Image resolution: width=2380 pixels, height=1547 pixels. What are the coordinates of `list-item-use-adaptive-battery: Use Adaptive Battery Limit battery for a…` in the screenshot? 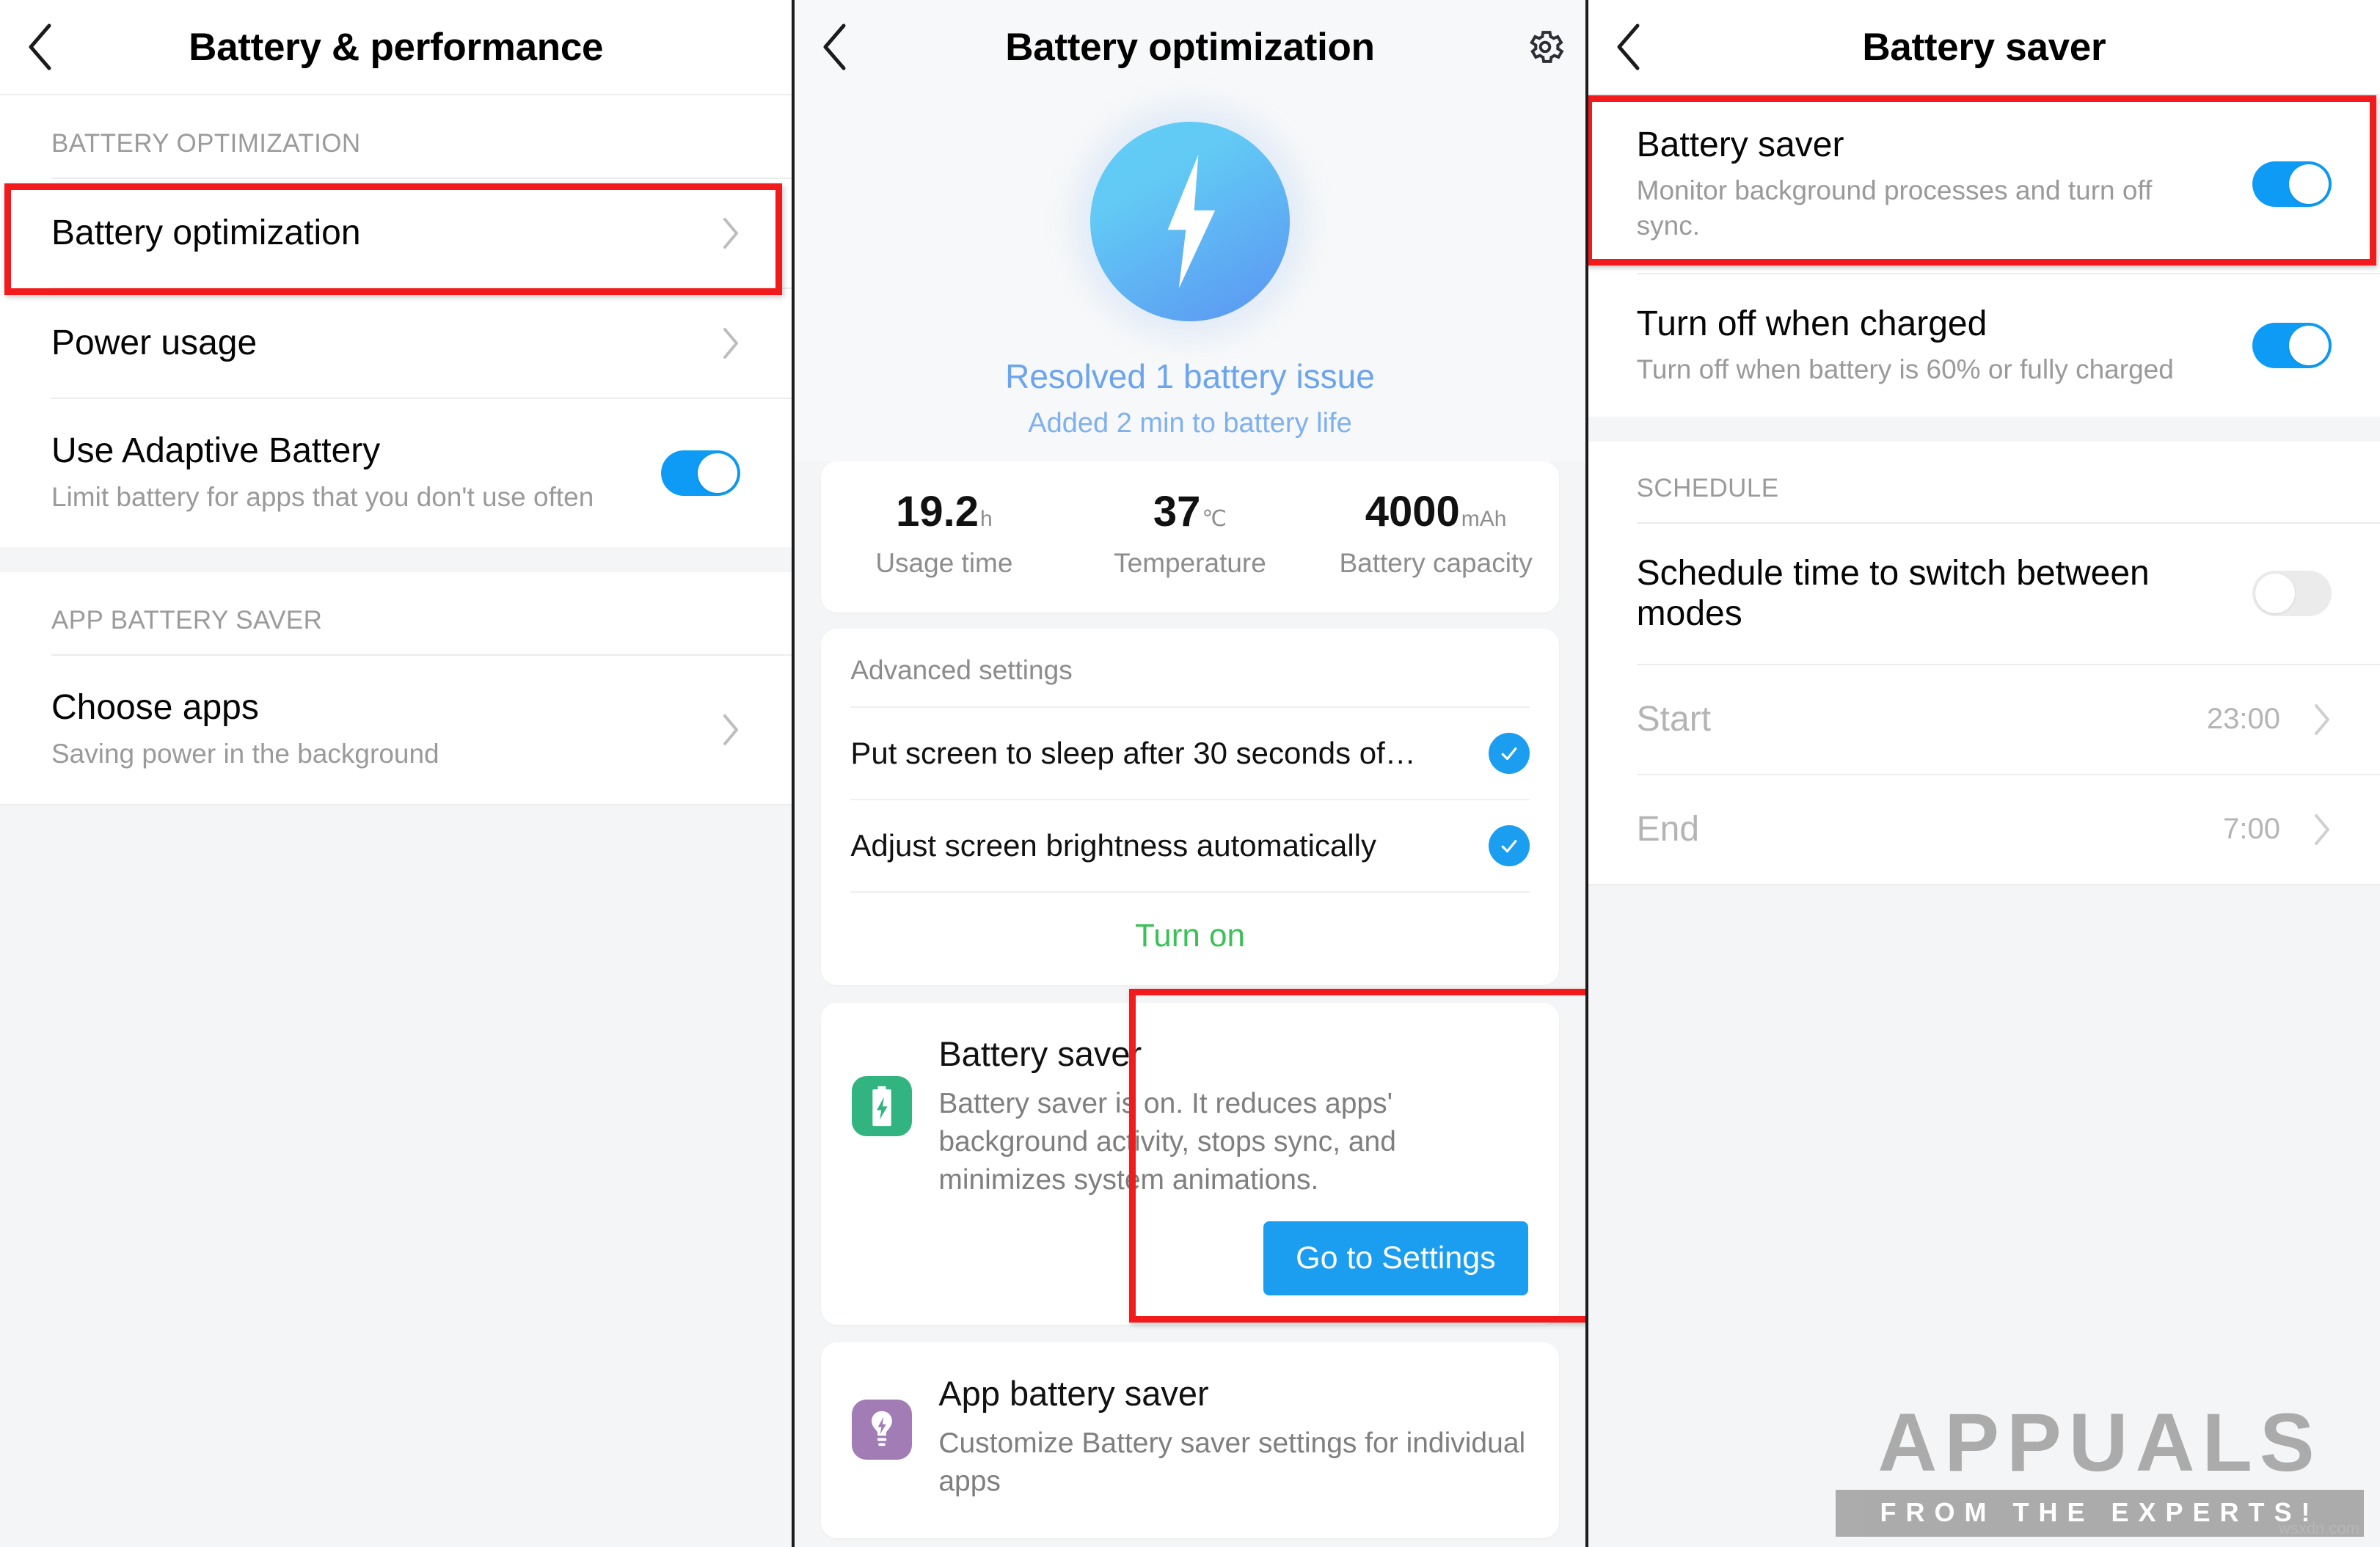 It's located at (396, 473).